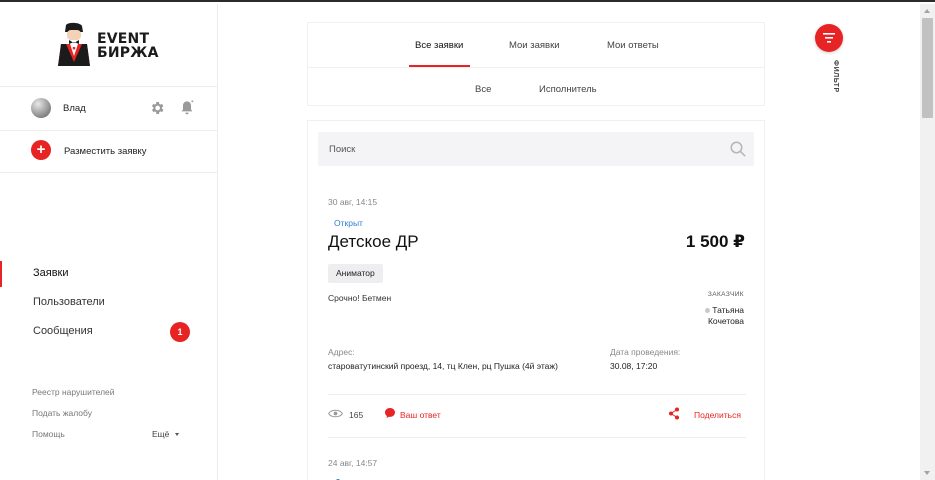  I want to click on online-status-icon, so click(708, 311).